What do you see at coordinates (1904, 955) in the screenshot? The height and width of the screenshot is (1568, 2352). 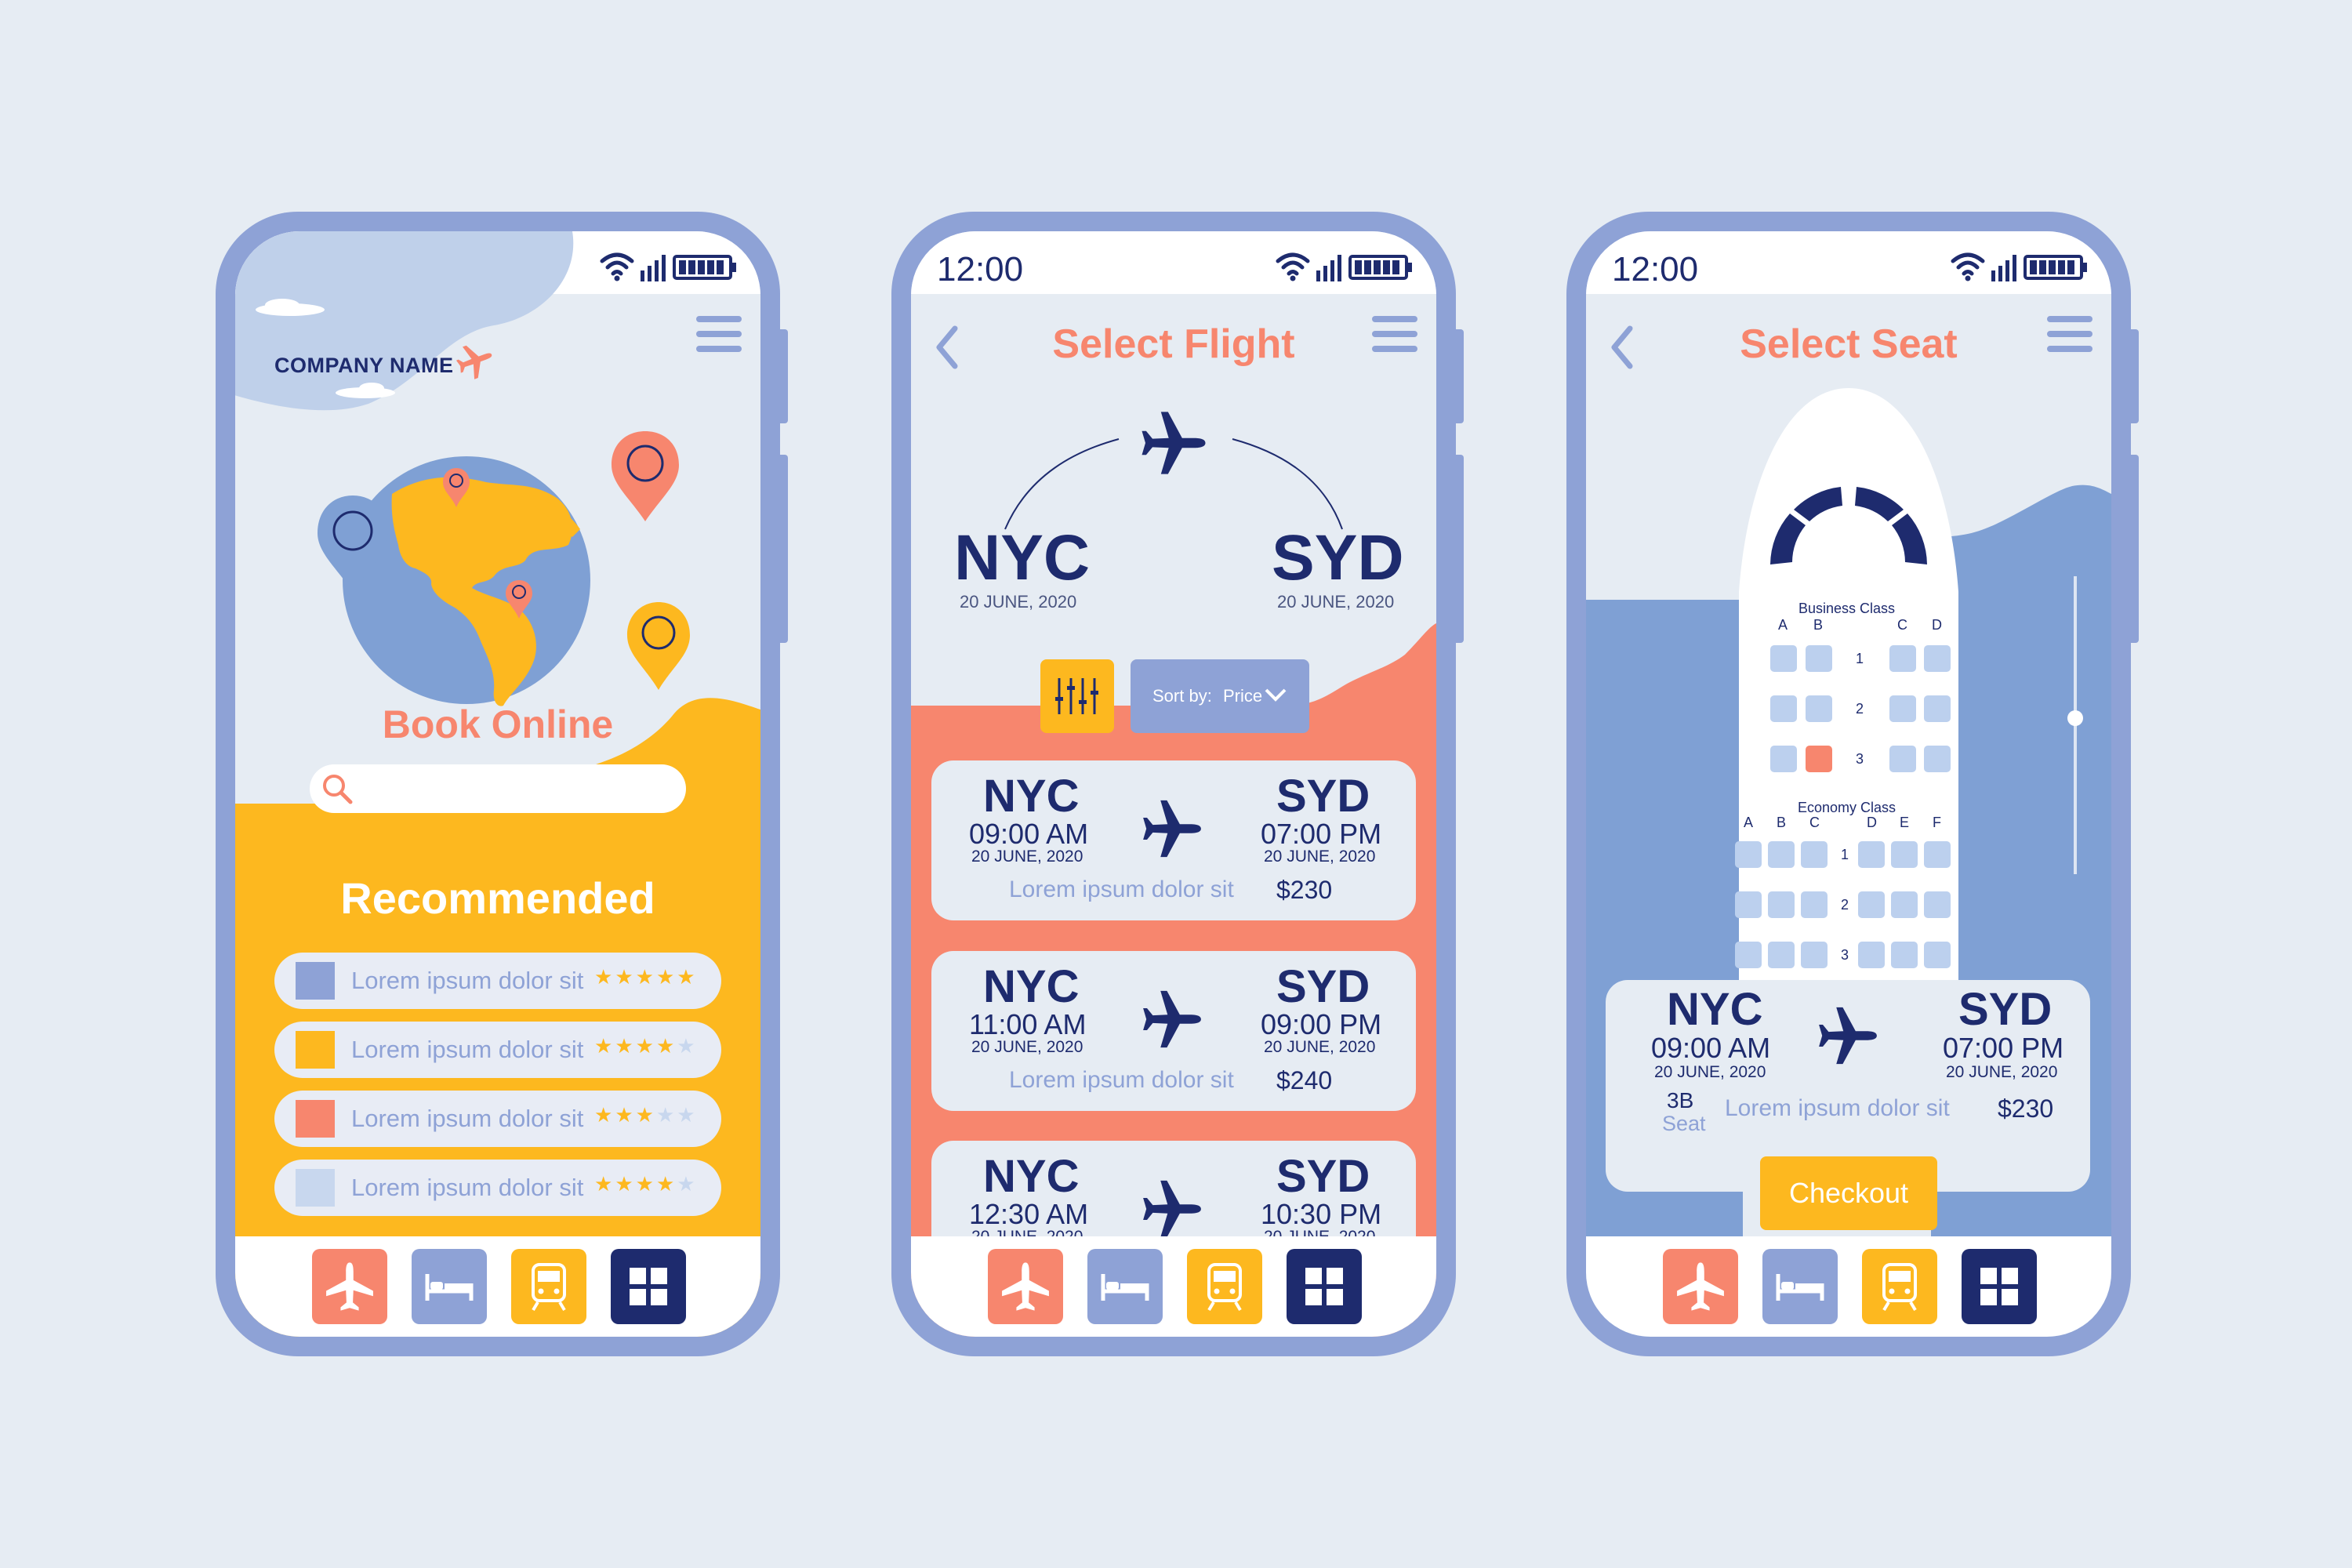 I see `economy-seat-3E` at bounding box center [1904, 955].